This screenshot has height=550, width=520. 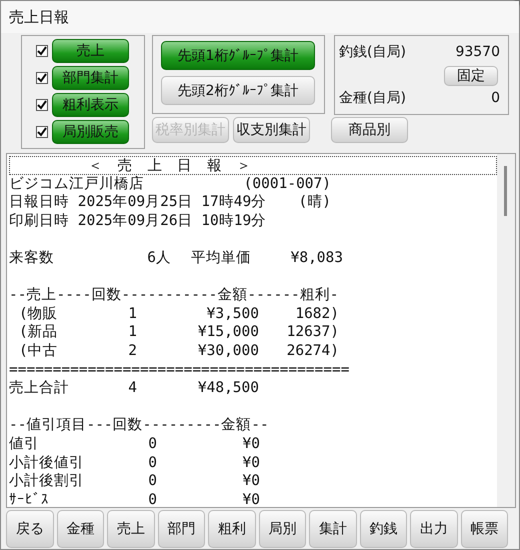 What do you see at coordinates (174, 295) in the screenshot?
I see `report-line: --売上----回数-----------金額------粗利-` at bounding box center [174, 295].